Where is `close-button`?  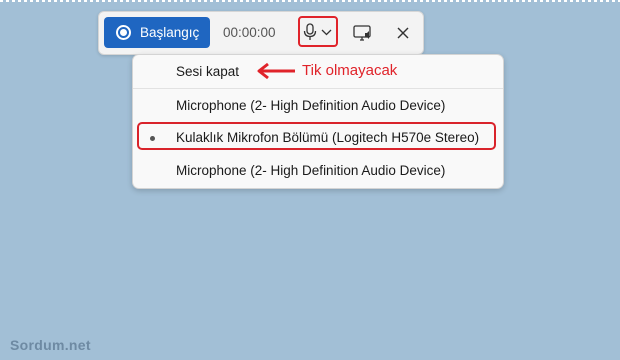 close-button is located at coordinates (403, 33).